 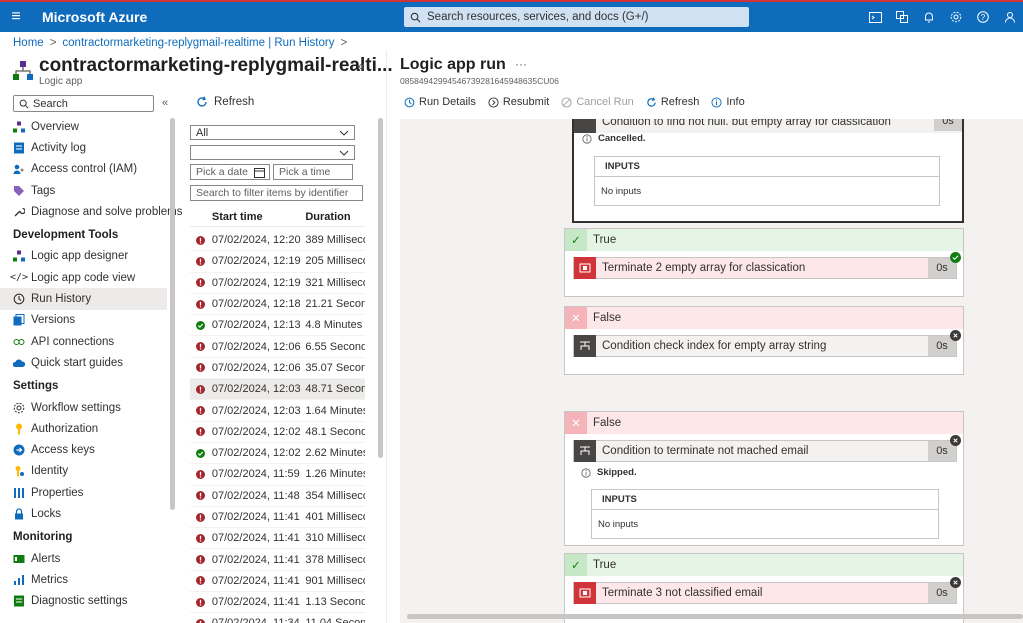 I want to click on second-filter-select, so click(x=272, y=152).